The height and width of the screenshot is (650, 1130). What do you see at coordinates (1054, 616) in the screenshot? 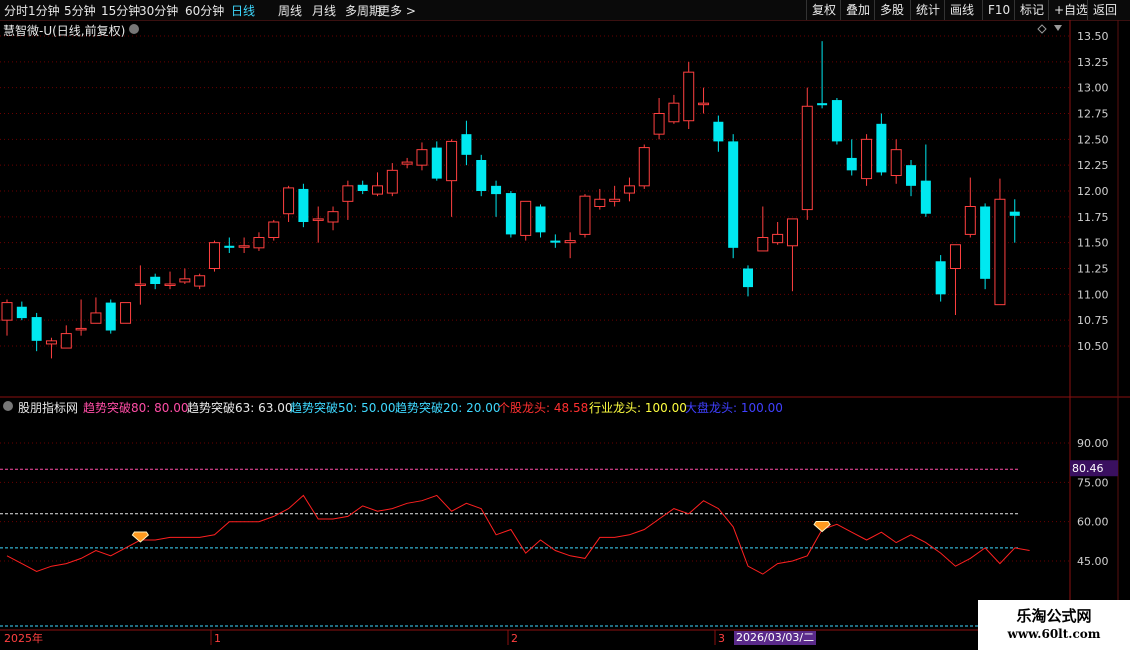
I see `watermark-title: 乐淘公式网` at bounding box center [1054, 616].